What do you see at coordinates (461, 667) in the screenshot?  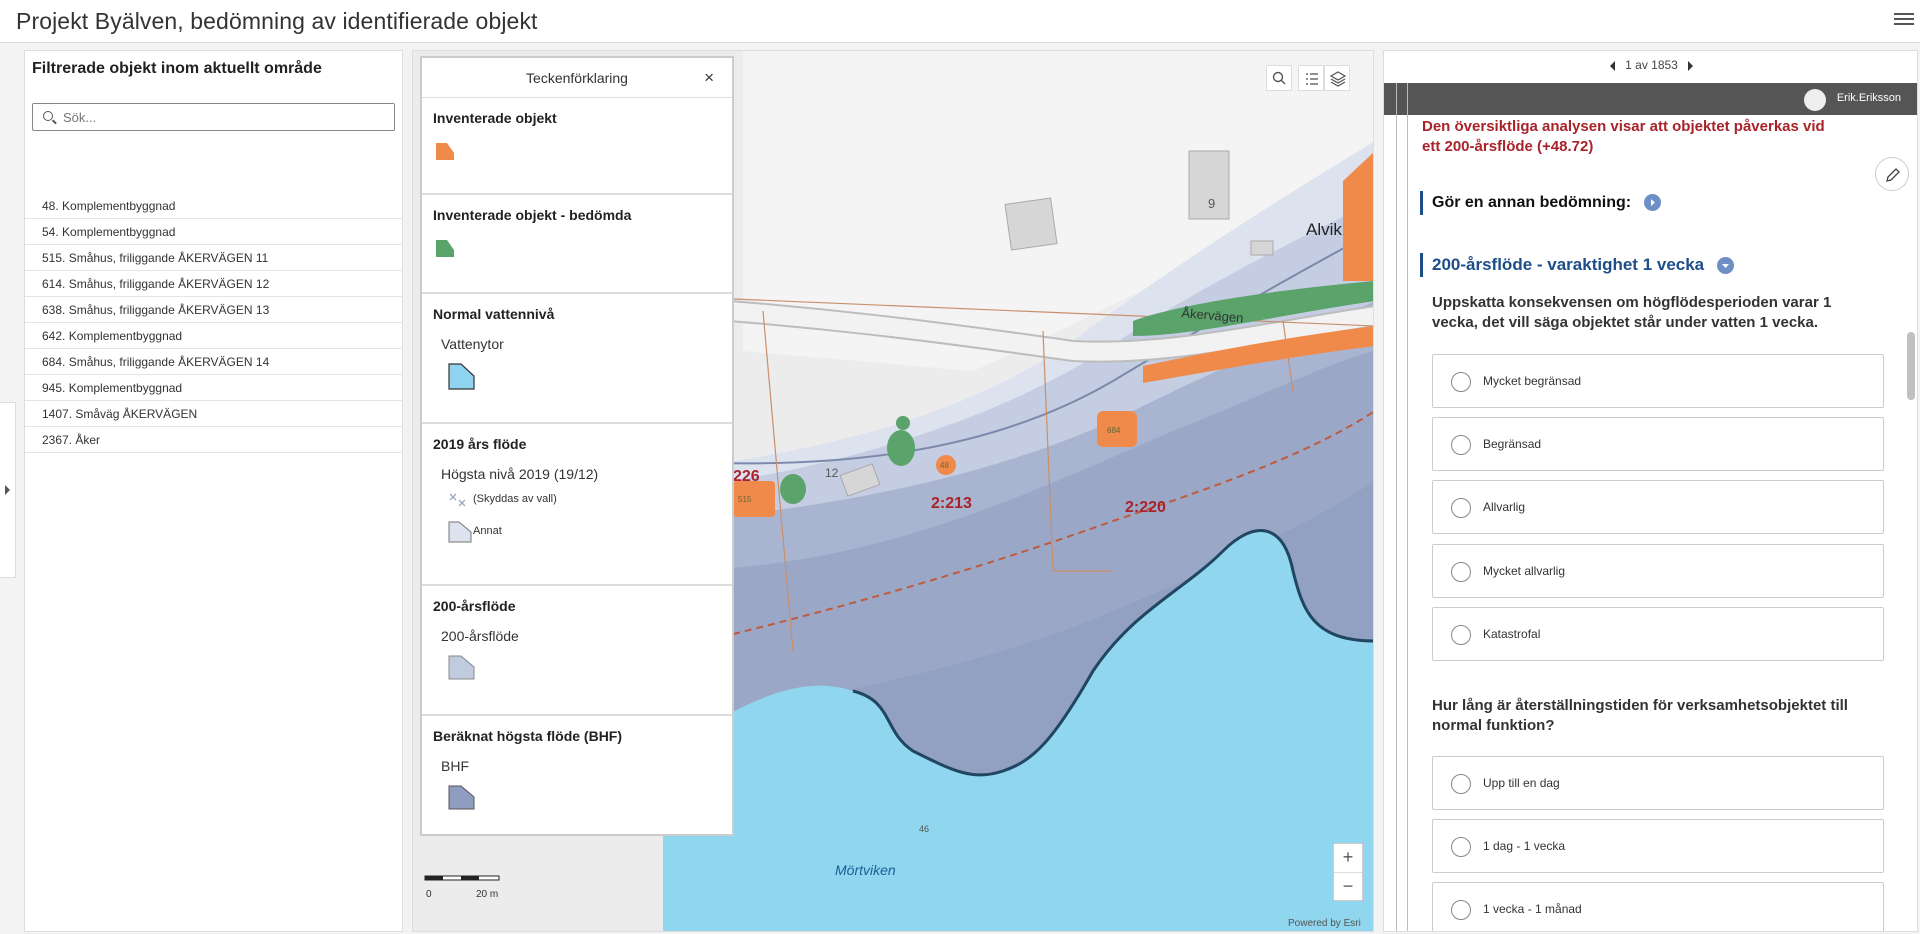 I see `flood-200-swatch-icon` at bounding box center [461, 667].